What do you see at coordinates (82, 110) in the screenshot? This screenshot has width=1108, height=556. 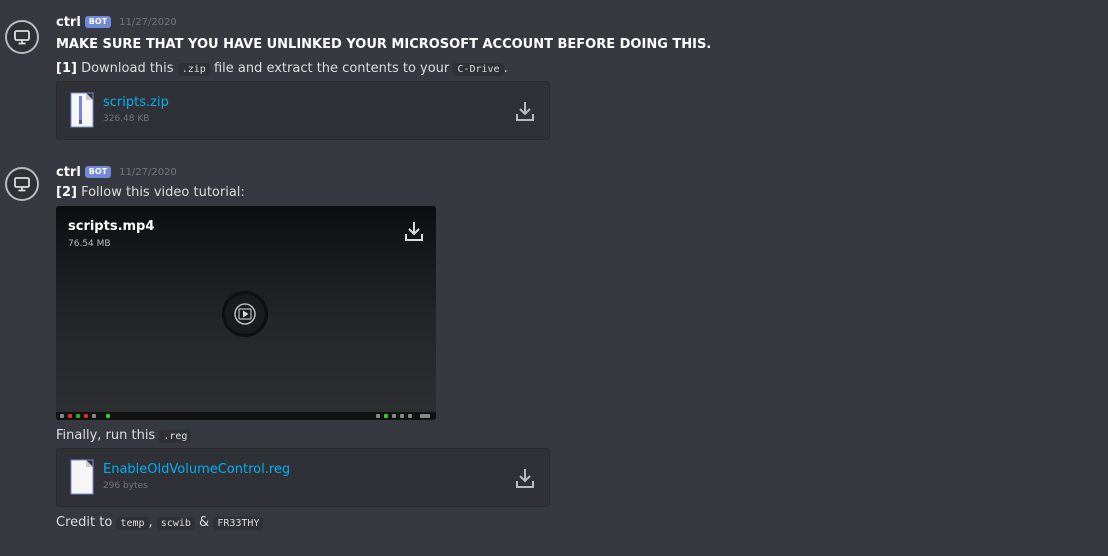 I see `zip-file-icon` at bounding box center [82, 110].